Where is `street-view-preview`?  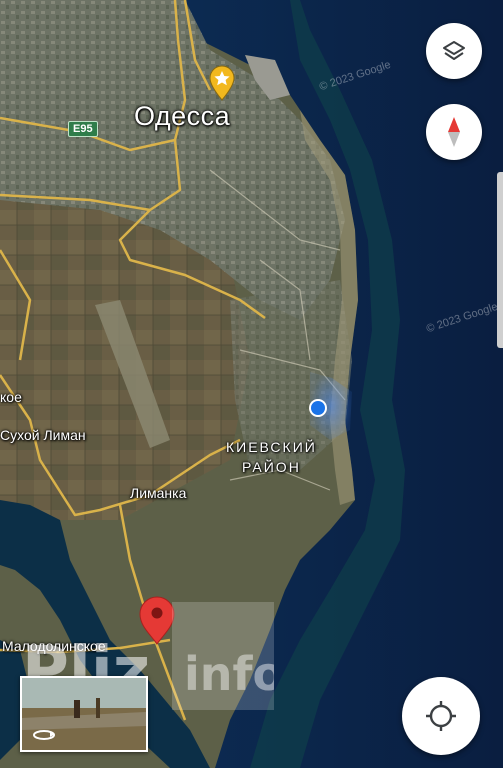 street-view-preview is located at coordinates (84, 714).